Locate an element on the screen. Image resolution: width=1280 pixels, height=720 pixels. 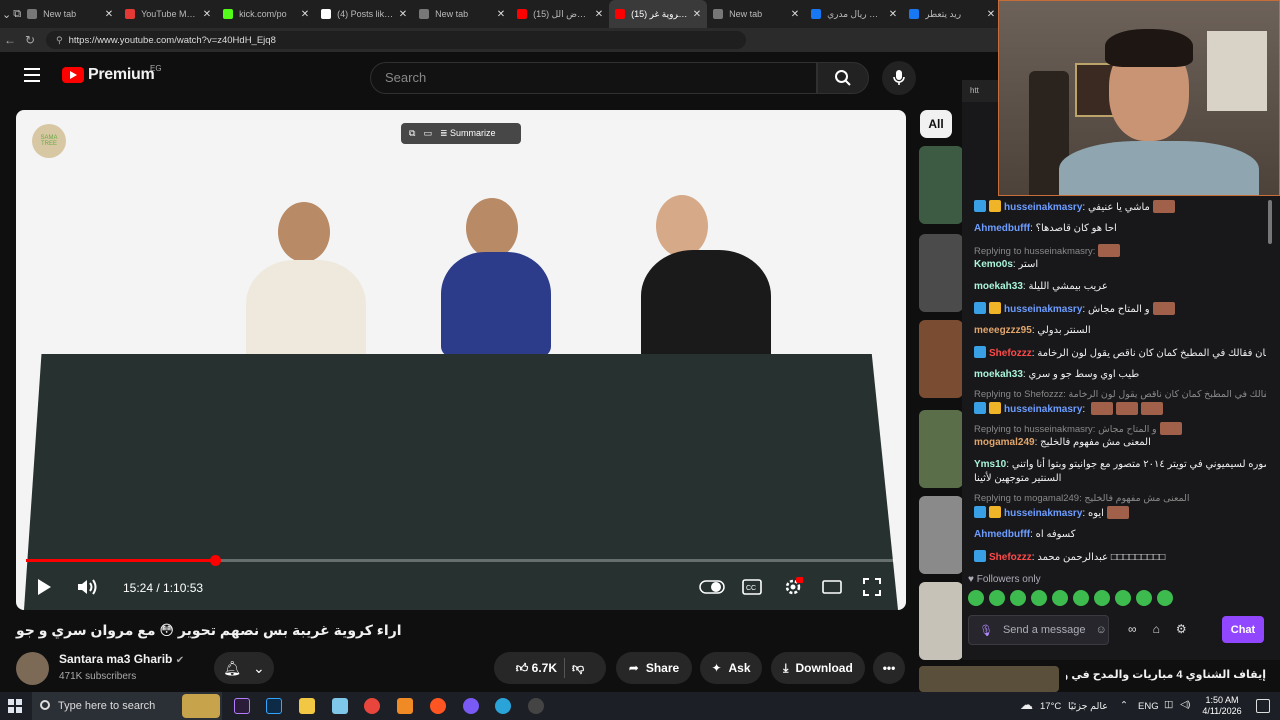
edge-icon is located at coordinates (503, 706).